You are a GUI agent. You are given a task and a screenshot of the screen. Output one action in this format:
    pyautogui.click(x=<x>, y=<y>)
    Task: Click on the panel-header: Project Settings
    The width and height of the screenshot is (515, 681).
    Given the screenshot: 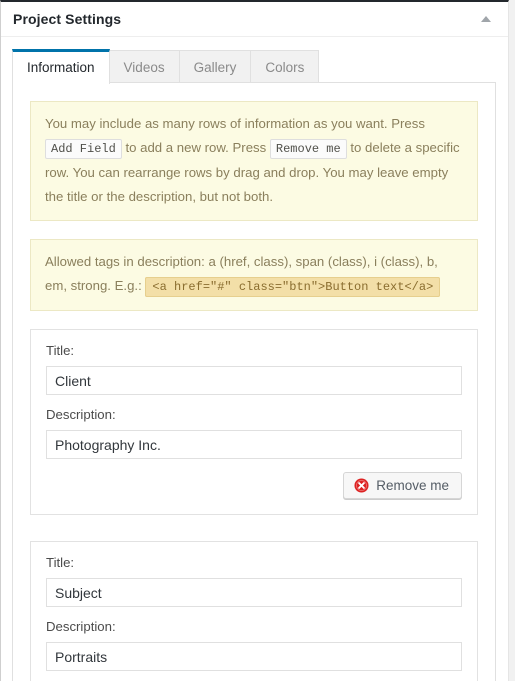 What is the action you would take?
    pyautogui.click(x=254, y=19)
    